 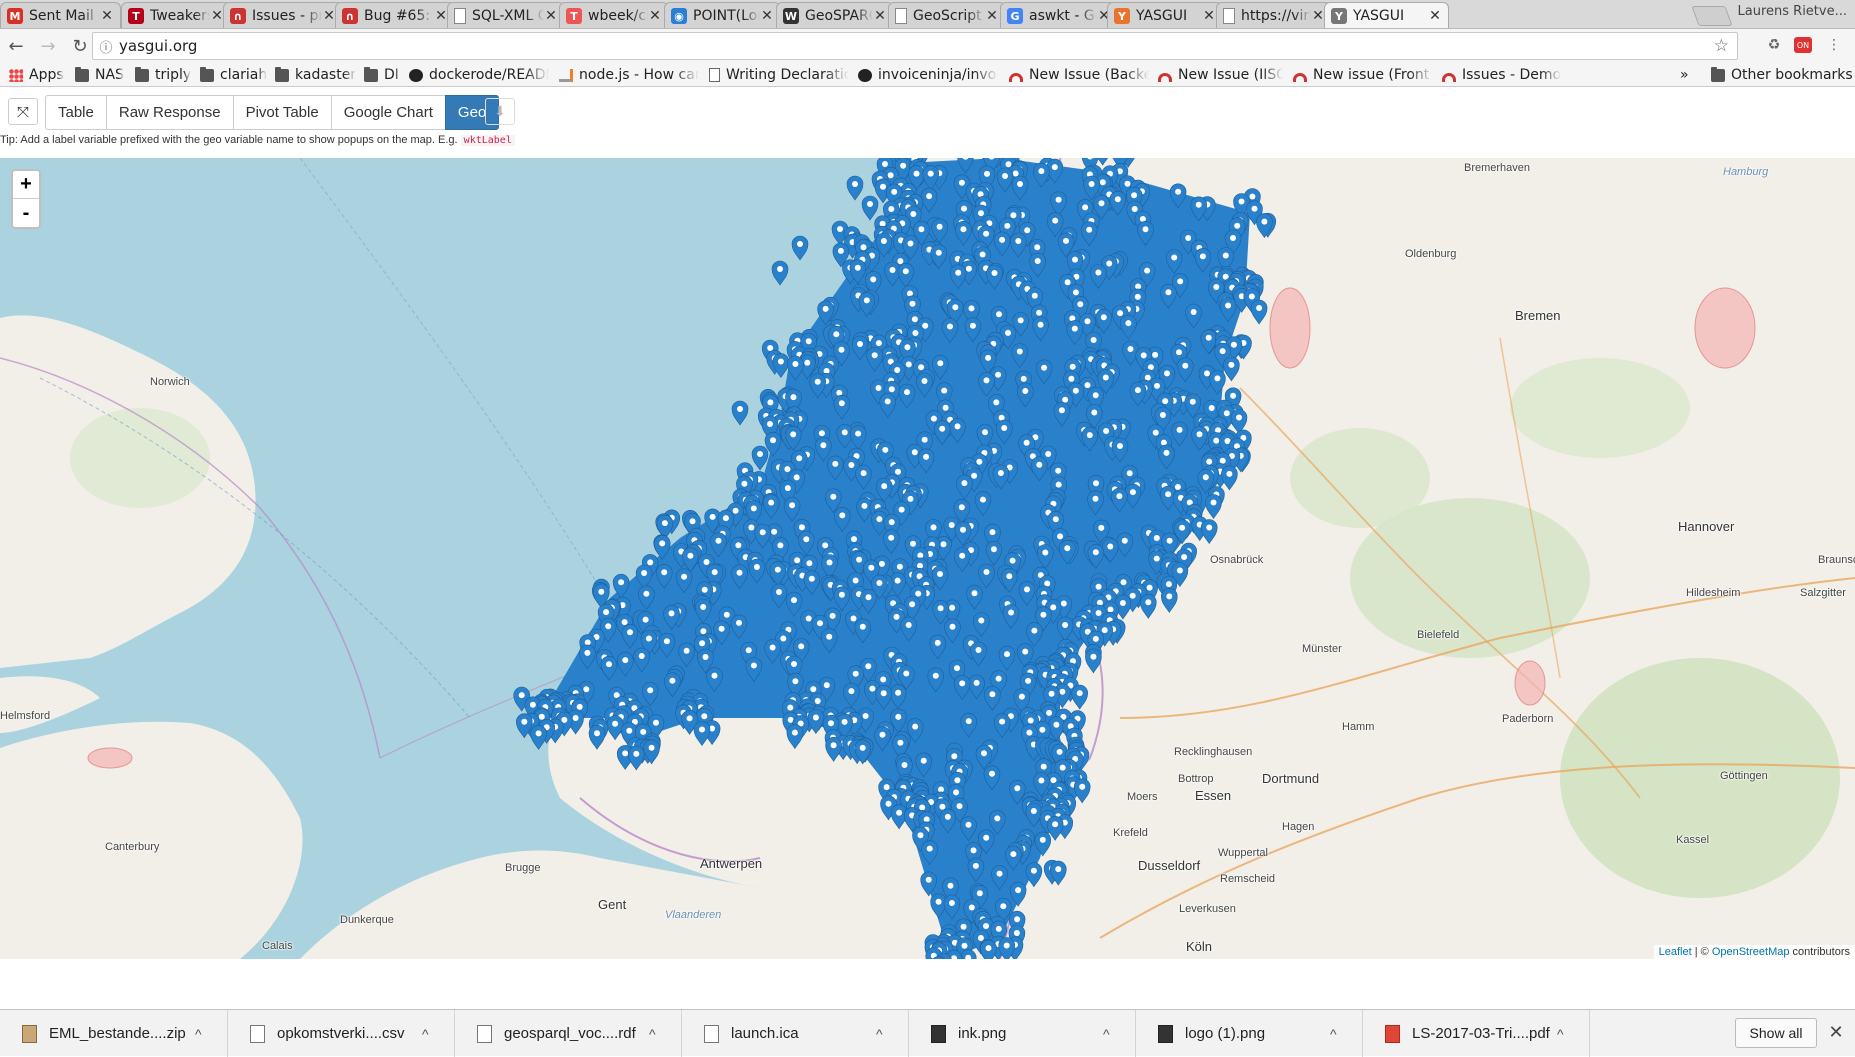 What do you see at coordinates (1476, 1033) in the screenshot?
I see `download-item: LS-2017-03-Tri....pdf ^` at bounding box center [1476, 1033].